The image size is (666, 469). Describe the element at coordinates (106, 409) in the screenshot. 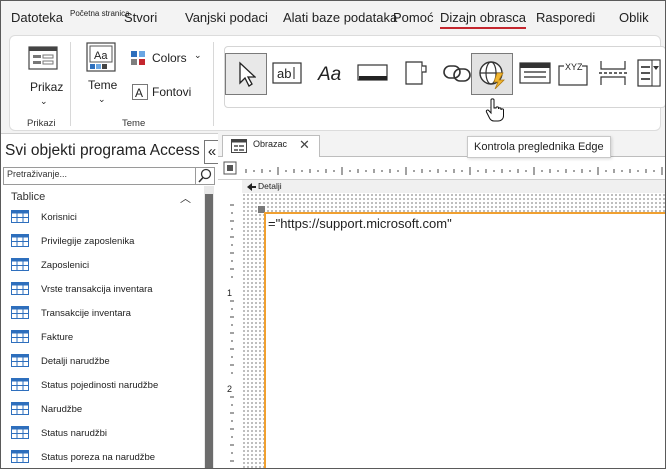

I see `table-list-item: Narudžbe` at that location.